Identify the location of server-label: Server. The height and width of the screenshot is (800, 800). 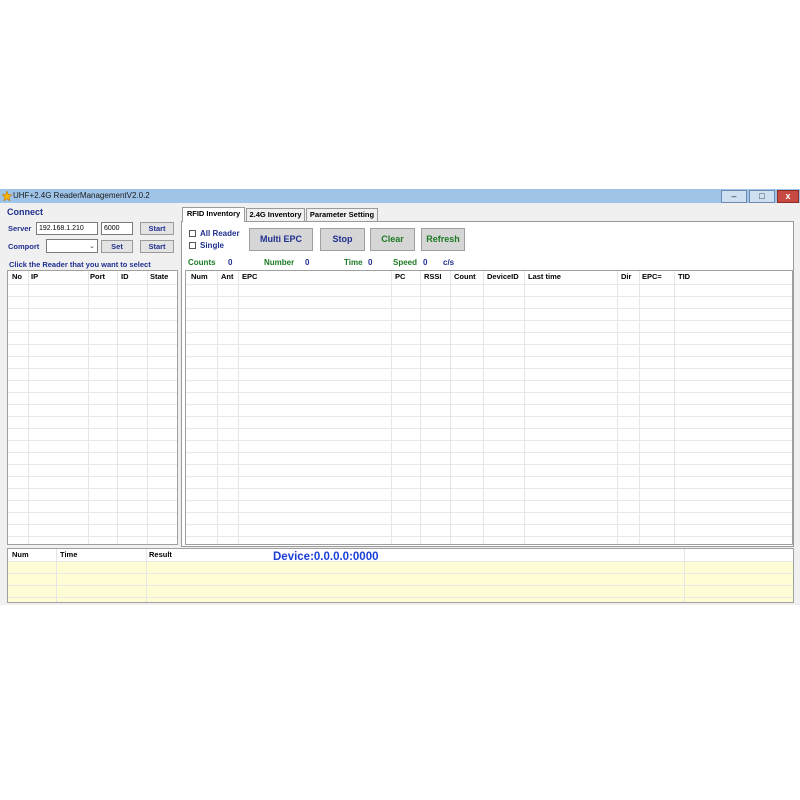
(20, 228).